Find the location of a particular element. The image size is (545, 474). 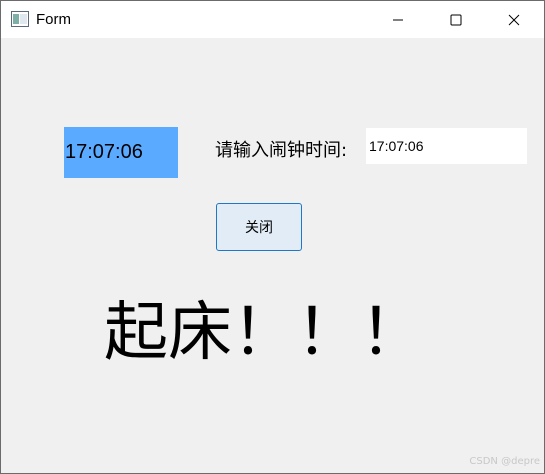

close-window-button is located at coordinates (514, 19).